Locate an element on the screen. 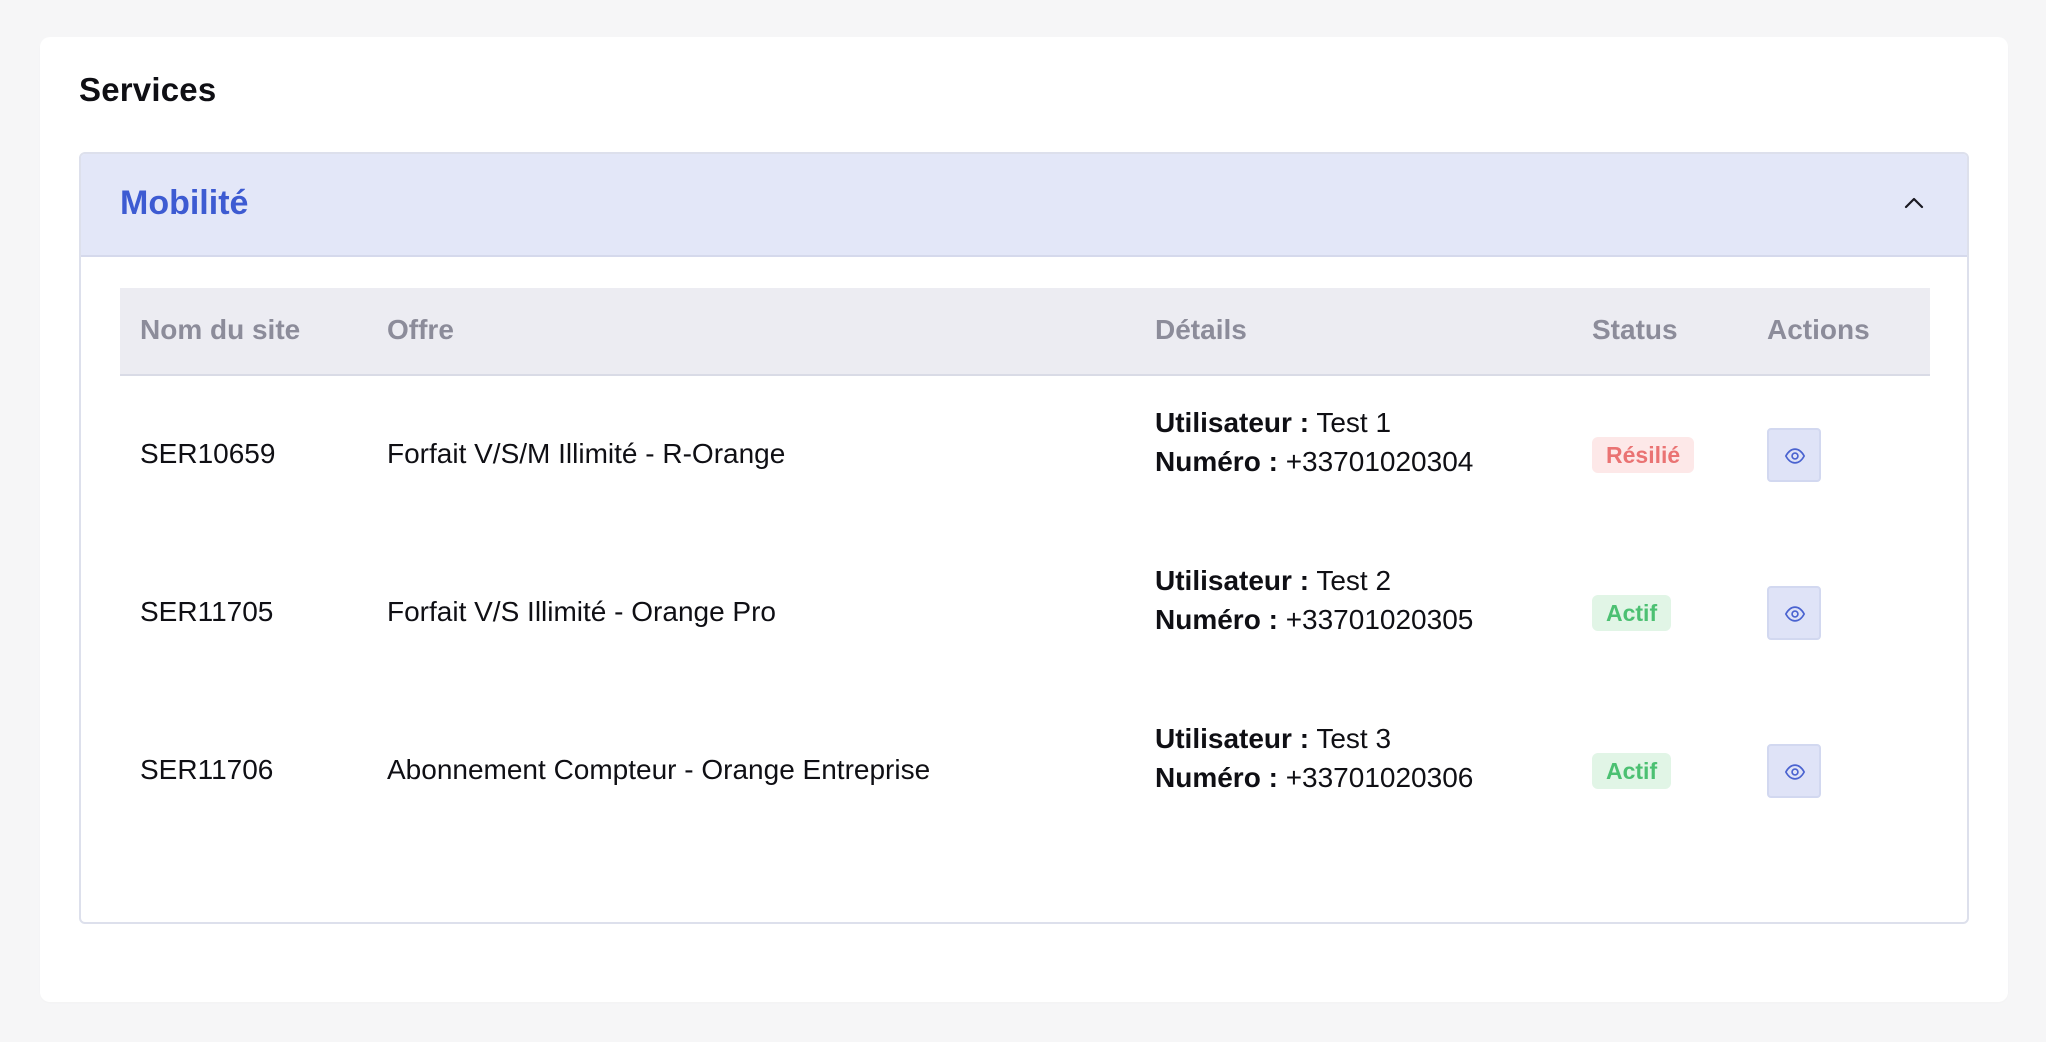 Image resolution: width=2046 pixels, height=1042 pixels. column-header-status: Status is located at coordinates (1635, 329).